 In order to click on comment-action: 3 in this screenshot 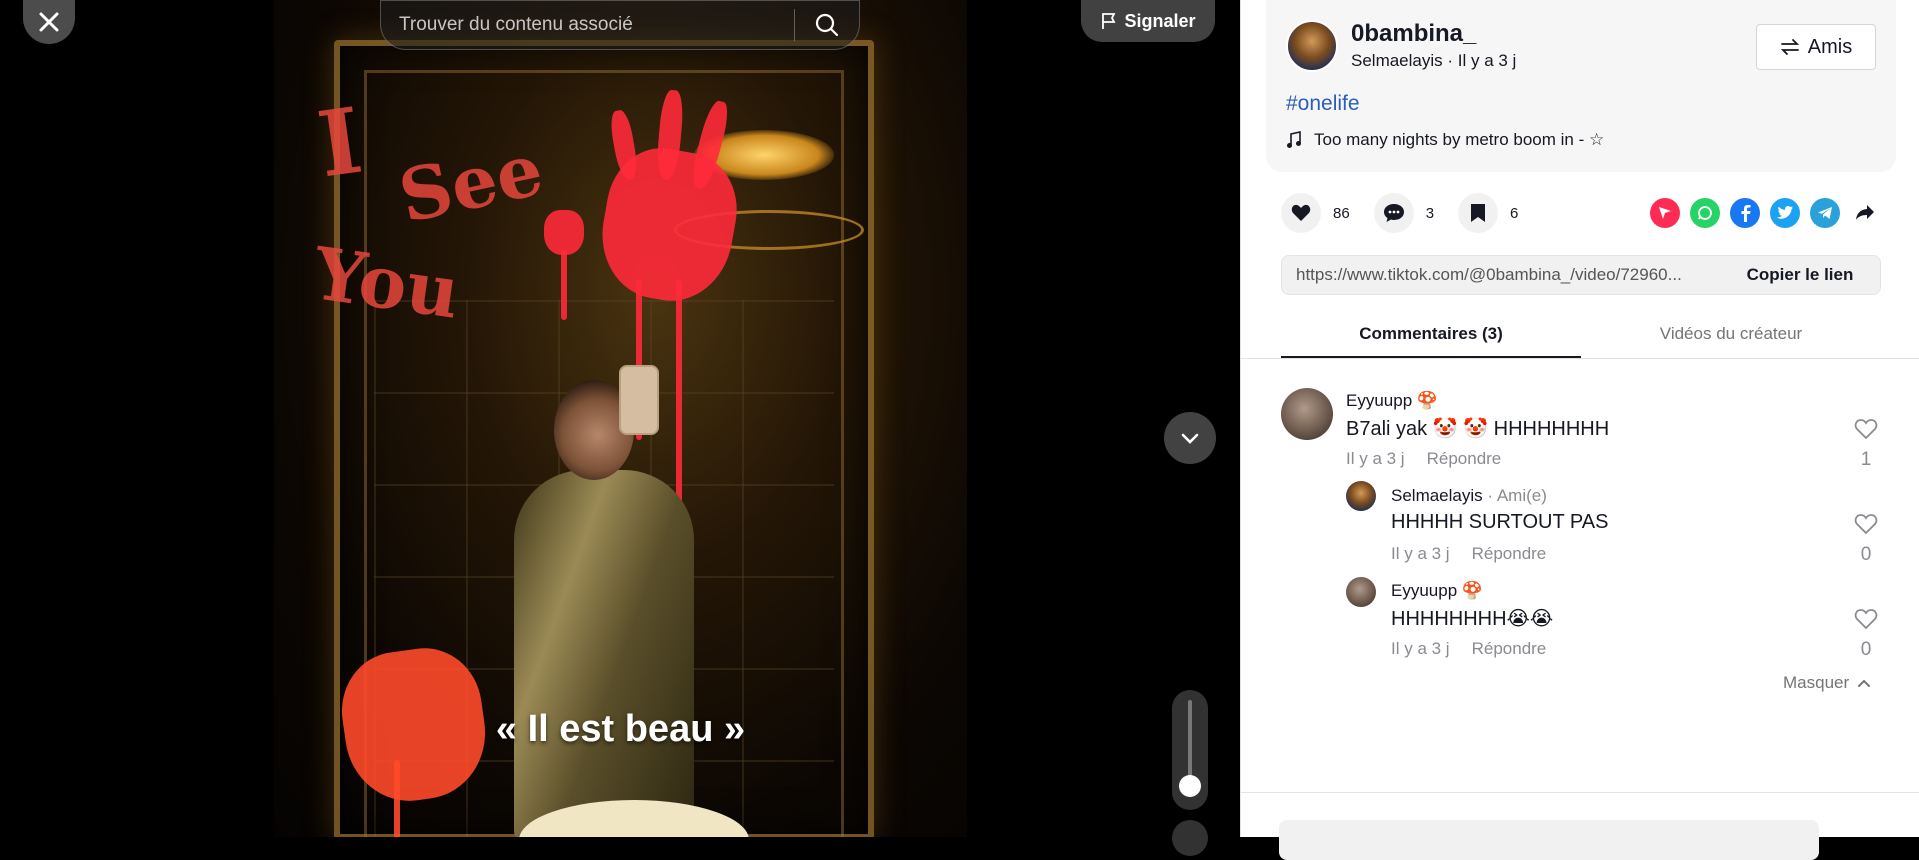, I will do `click(1404, 213)`.